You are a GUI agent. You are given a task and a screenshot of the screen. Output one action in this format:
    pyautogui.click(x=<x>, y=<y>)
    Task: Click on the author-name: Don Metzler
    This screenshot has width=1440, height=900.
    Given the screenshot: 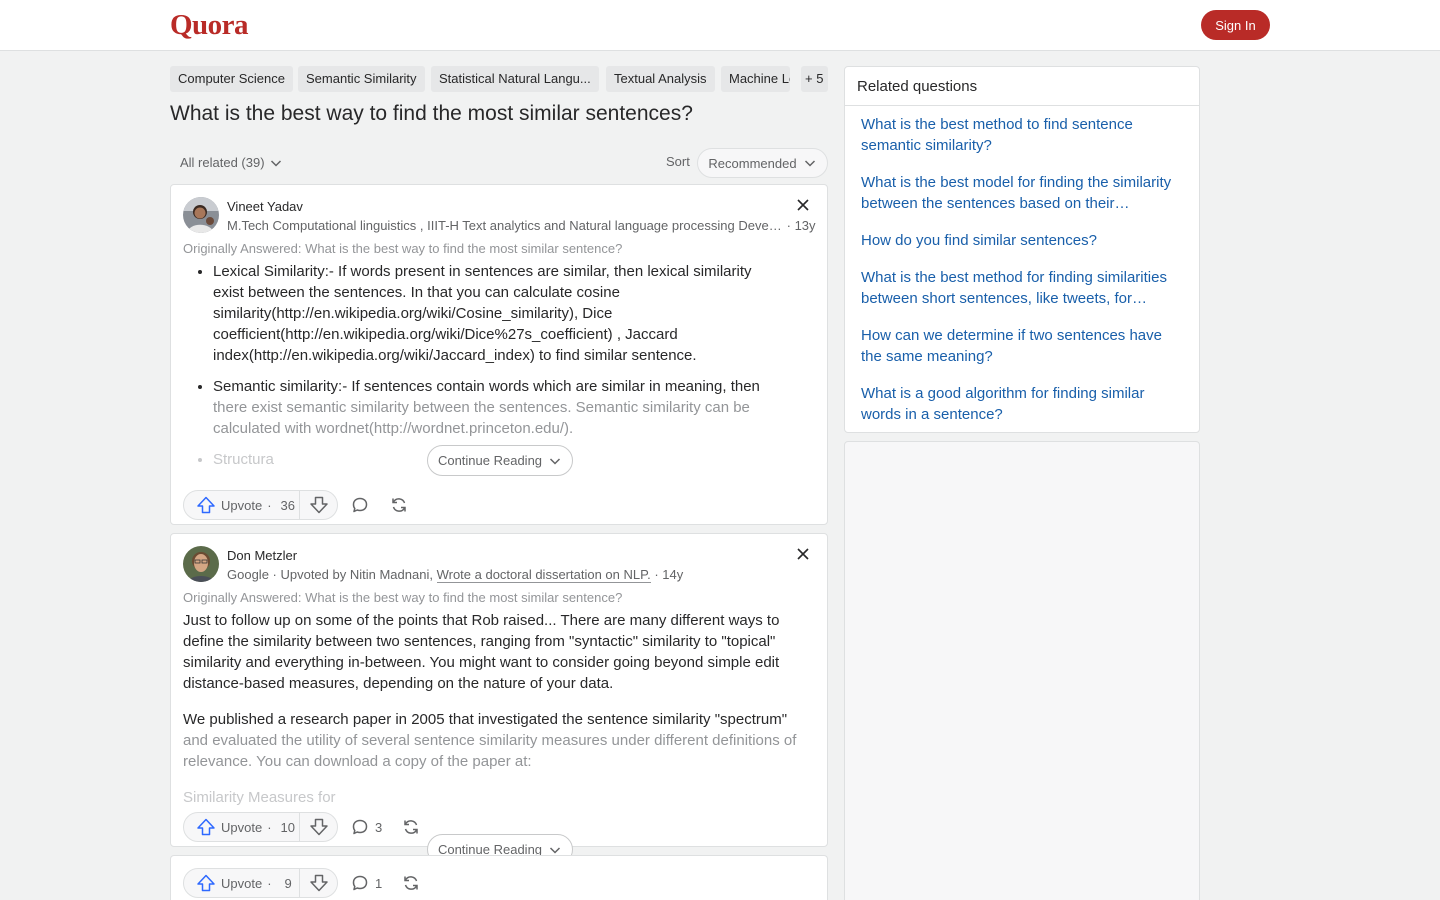 What is the action you would take?
    pyautogui.click(x=262, y=555)
    